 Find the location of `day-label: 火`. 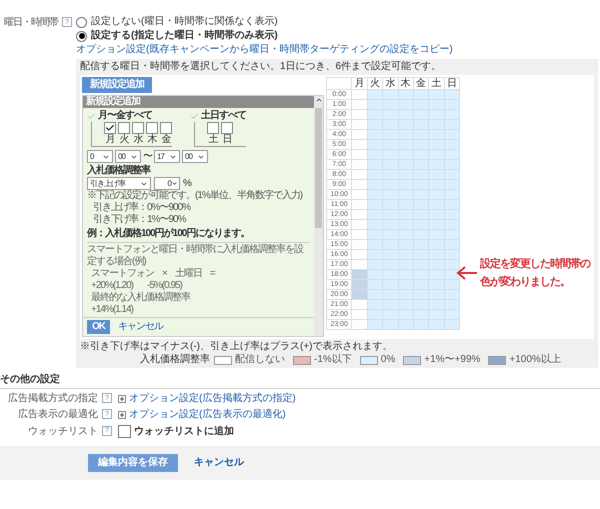

day-label: 火 is located at coordinates (124, 139).